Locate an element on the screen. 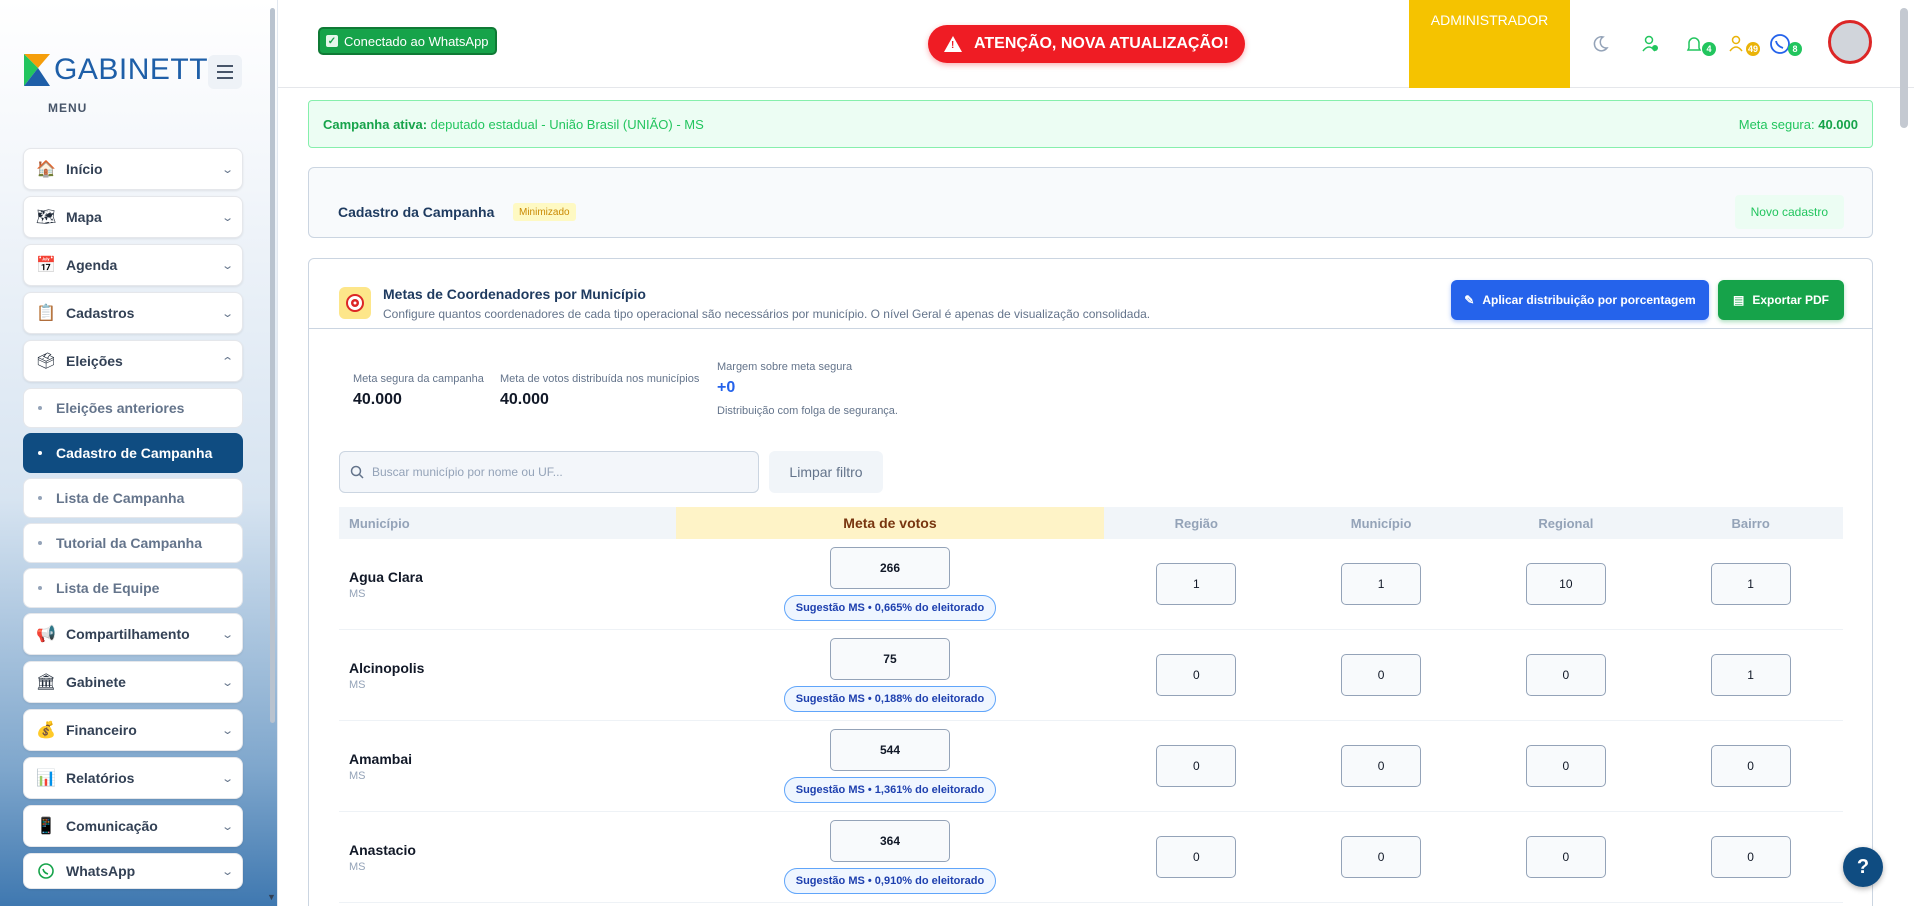 The height and width of the screenshot is (906, 1914). municipality-cell: Alcinopolis MS is located at coordinates (507, 675).